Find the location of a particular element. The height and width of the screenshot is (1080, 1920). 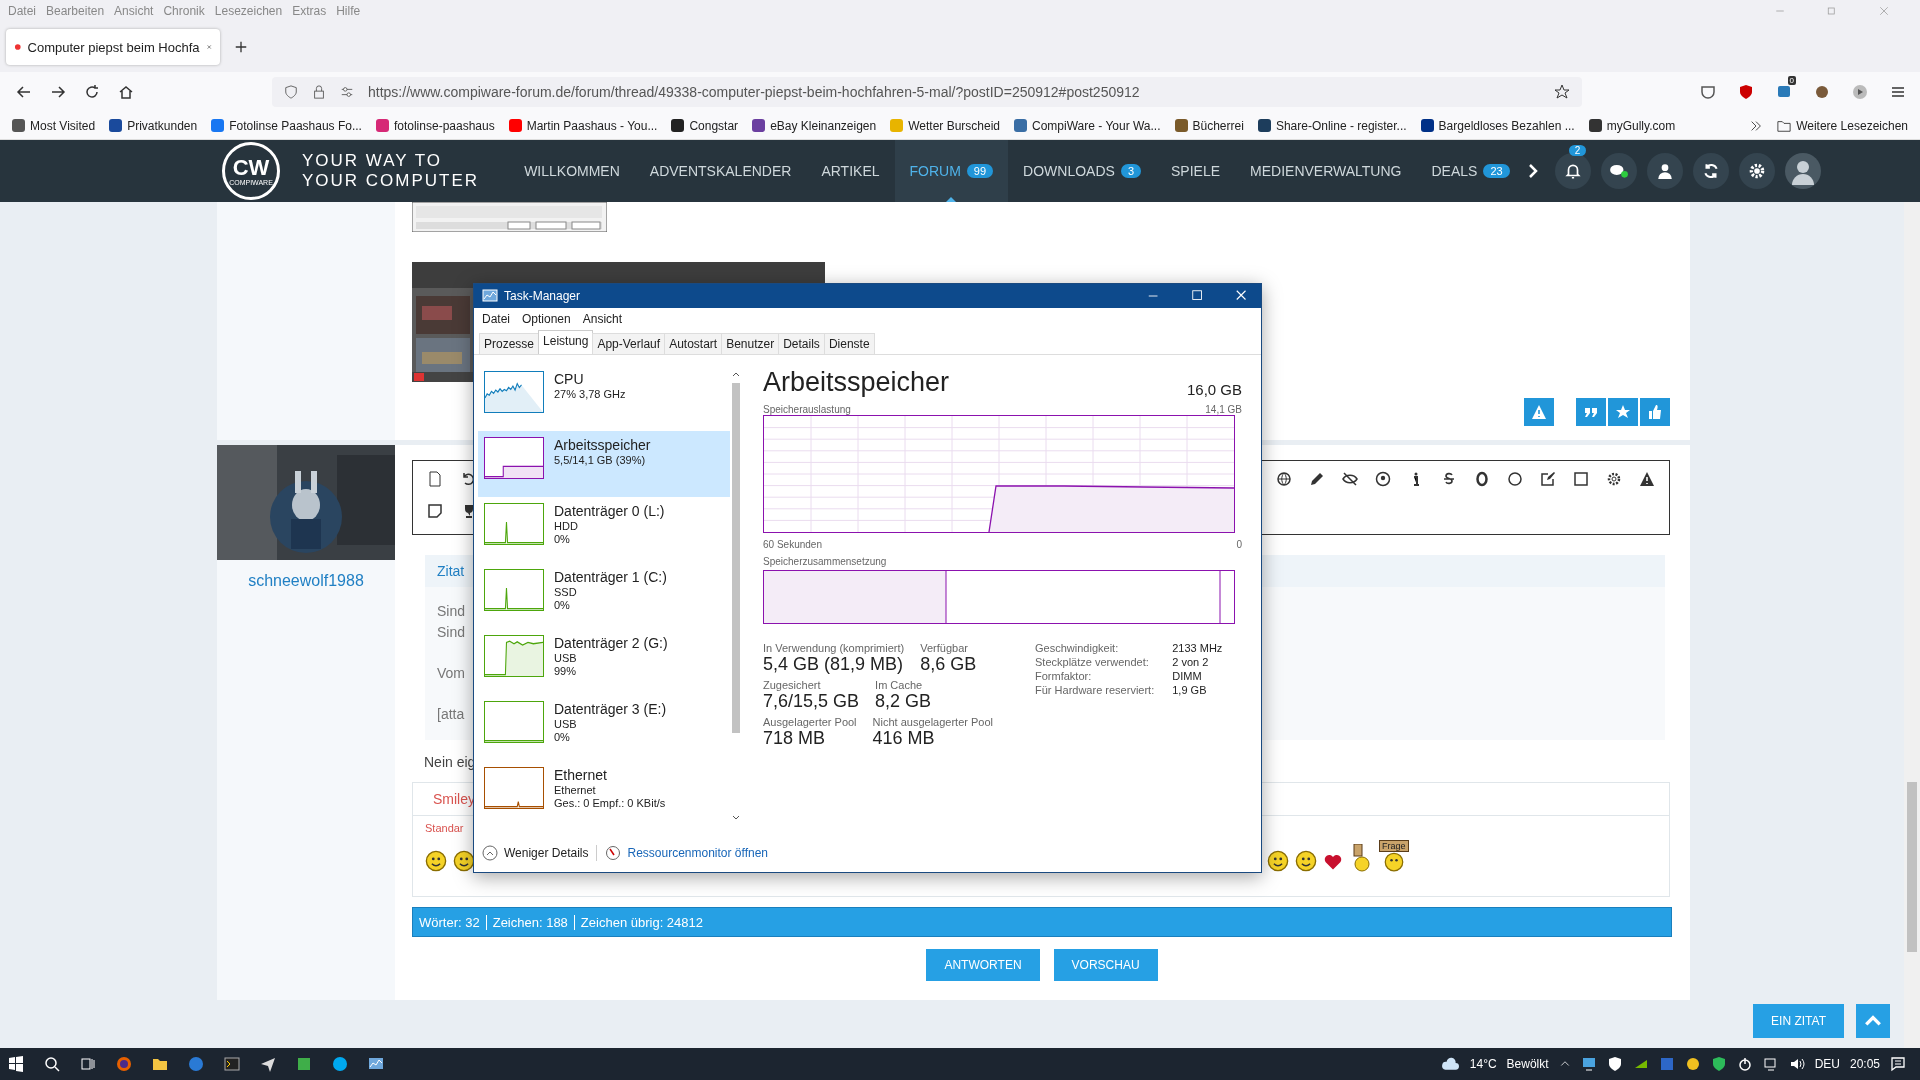

resource-name: Datenträger 2 (G:) is located at coordinates (611, 643).